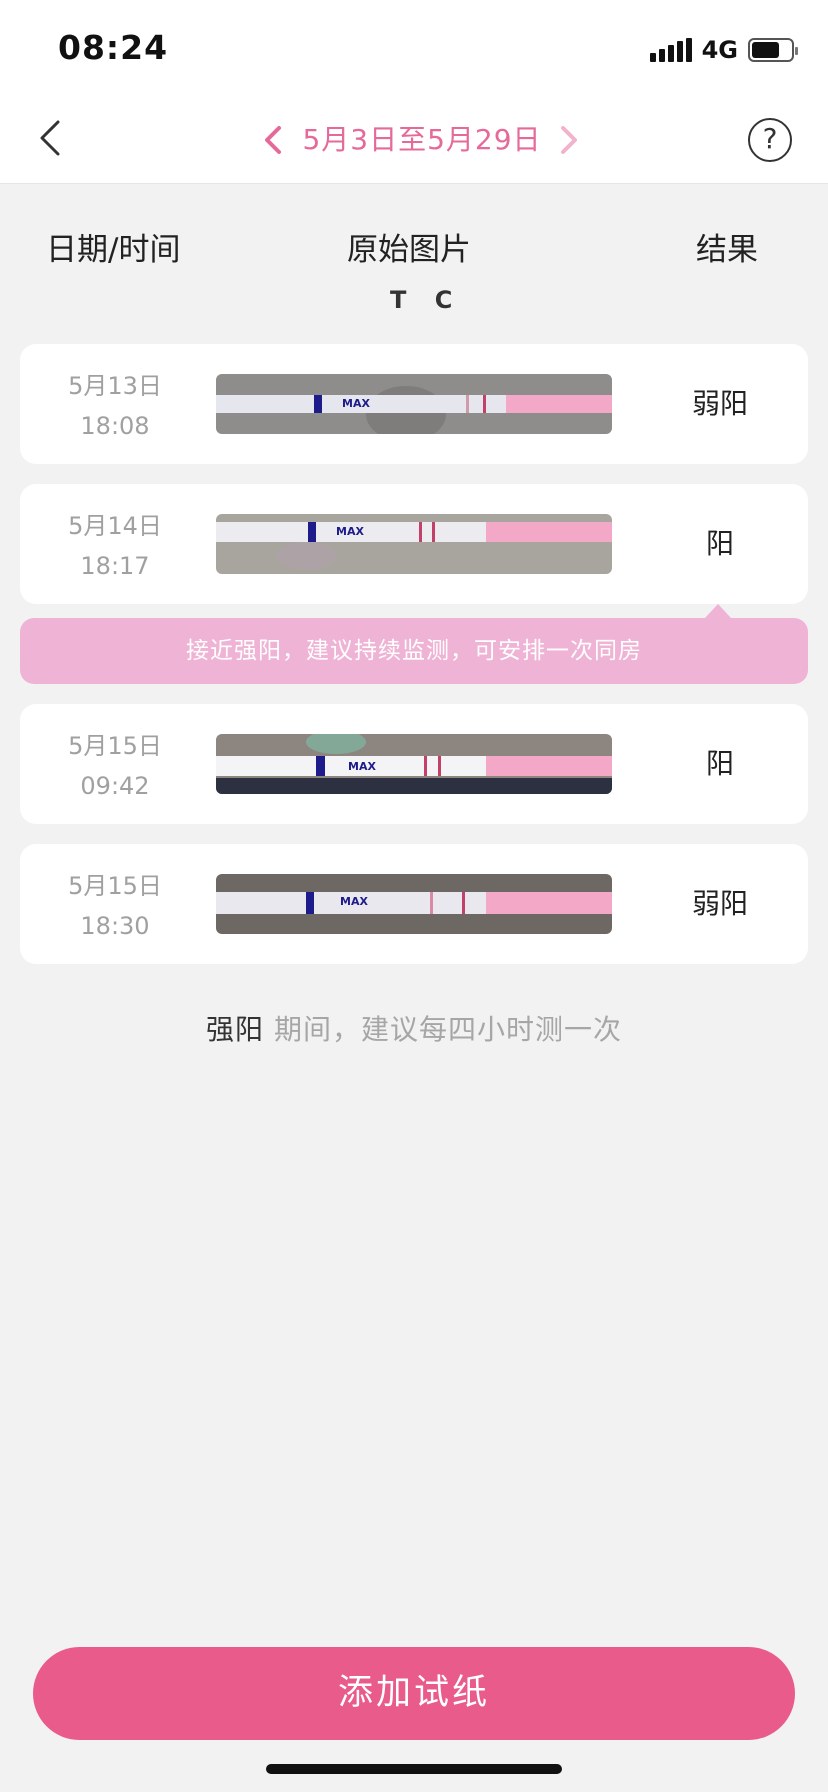 The image size is (828, 1792). I want to click on record-date: 5月14日, so click(115, 526).